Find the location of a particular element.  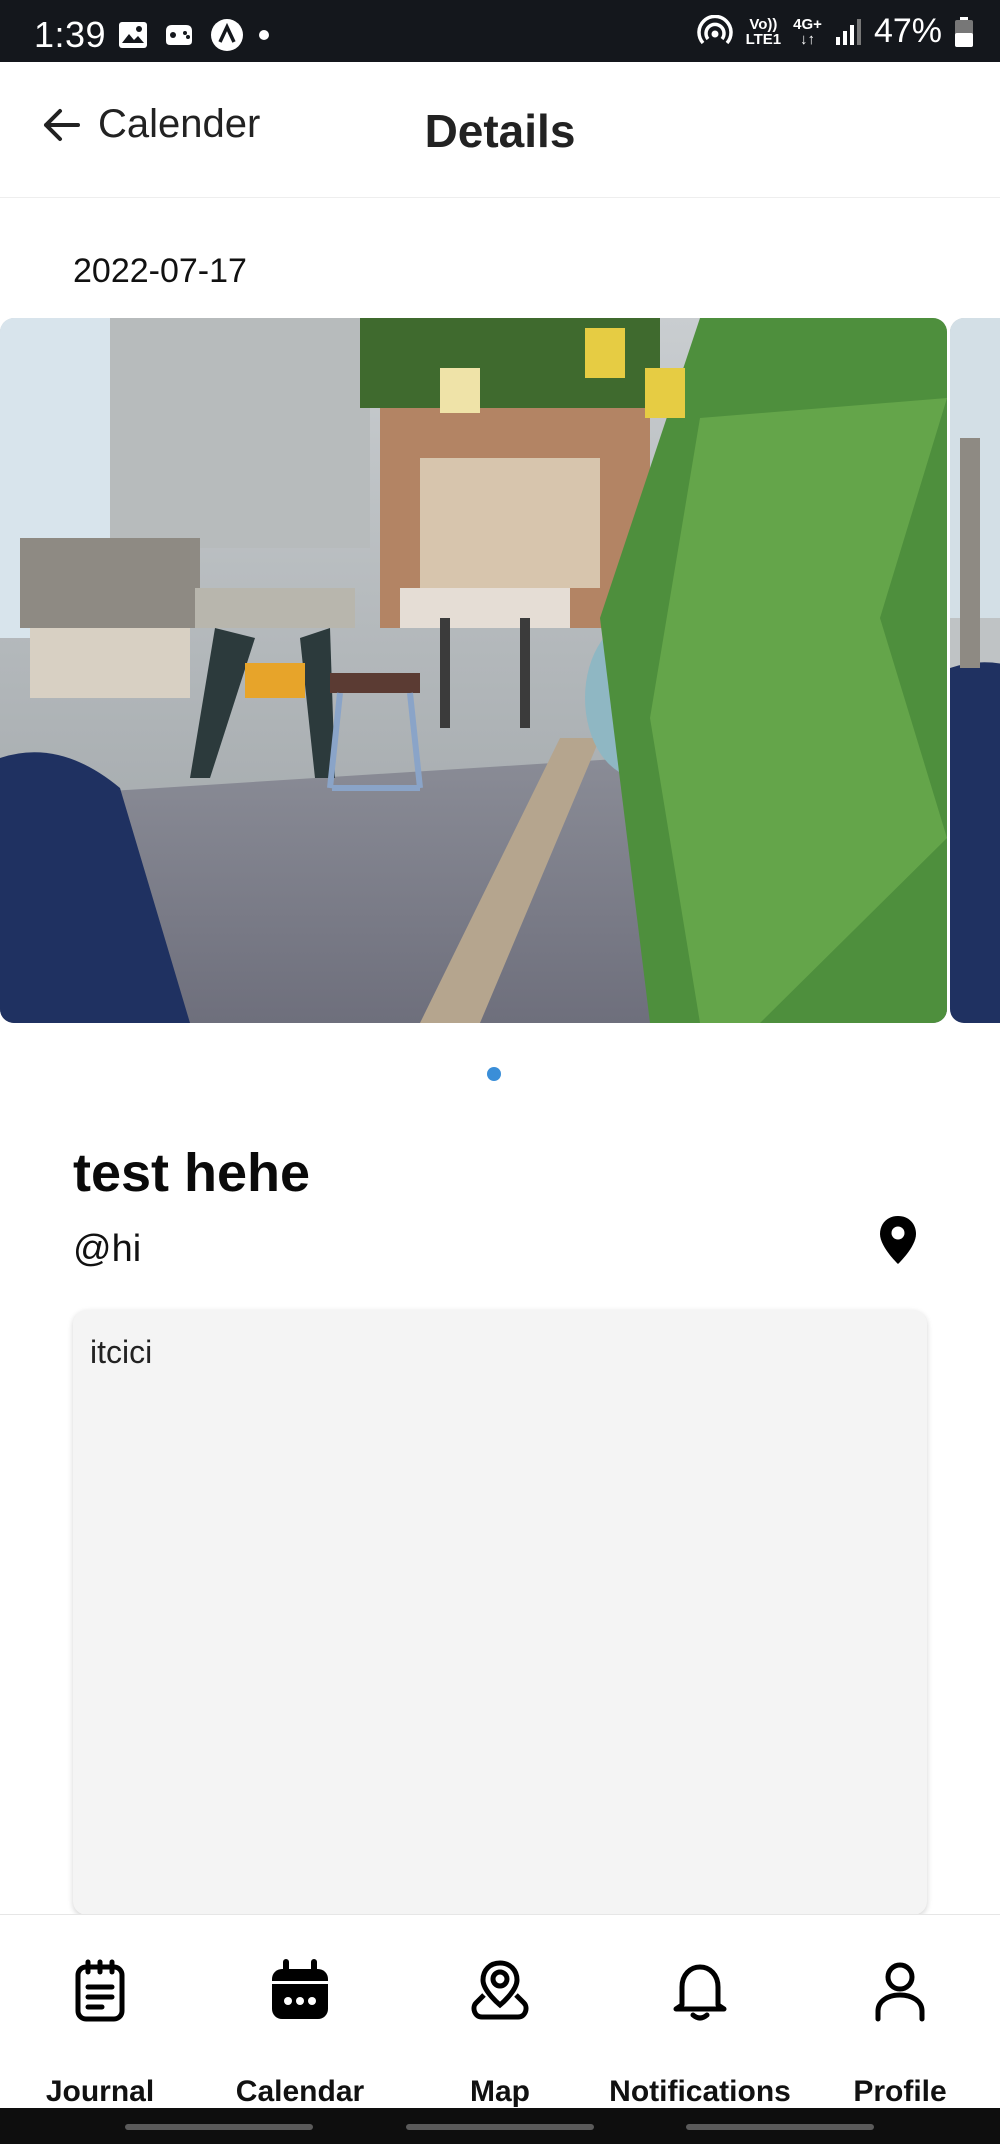

gesture-pill-center is located at coordinates (500, 2127).